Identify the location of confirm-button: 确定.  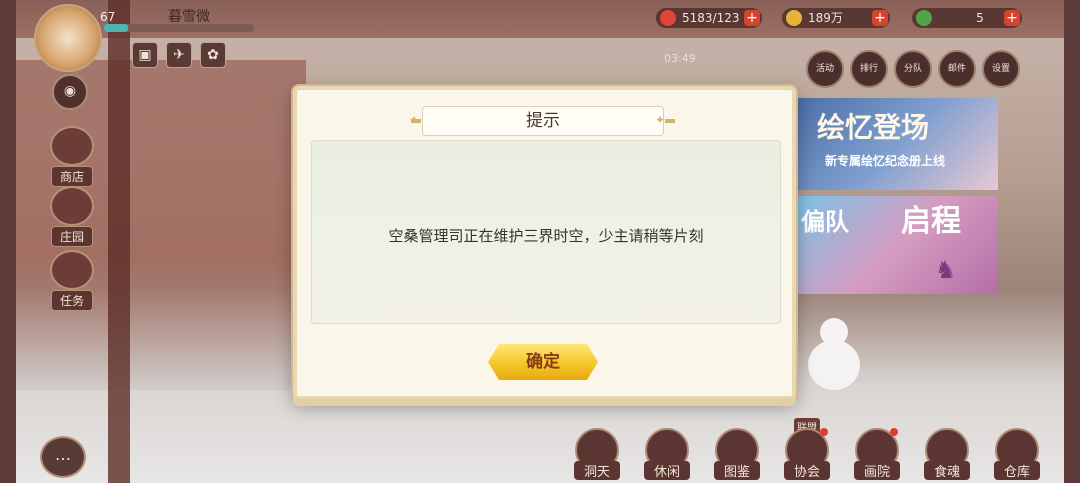
(543, 362).